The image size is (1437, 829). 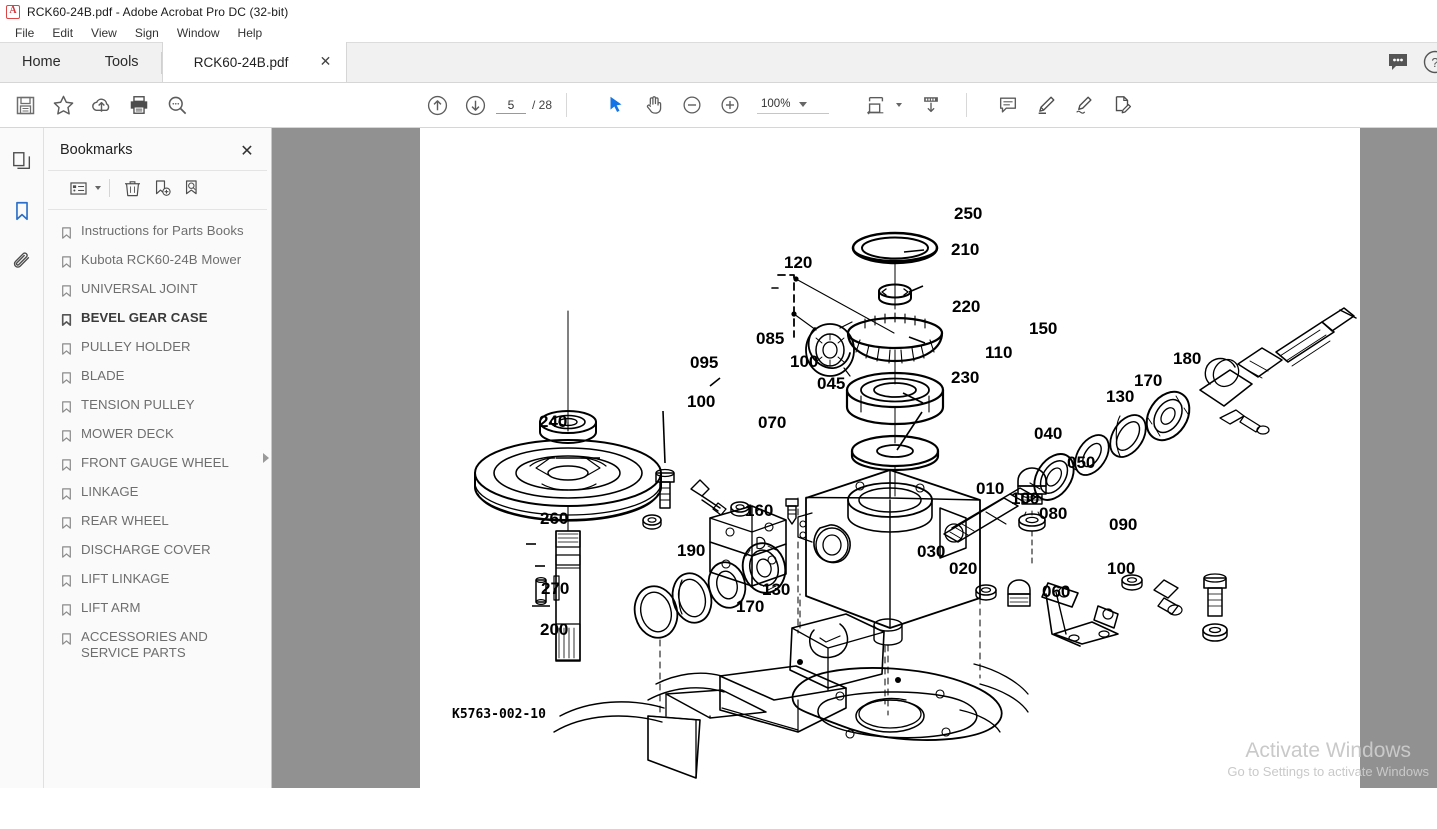 What do you see at coordinates (41, 62) in the screenshot?
I see `tab-home: Home` at bounding box center [41, 62].